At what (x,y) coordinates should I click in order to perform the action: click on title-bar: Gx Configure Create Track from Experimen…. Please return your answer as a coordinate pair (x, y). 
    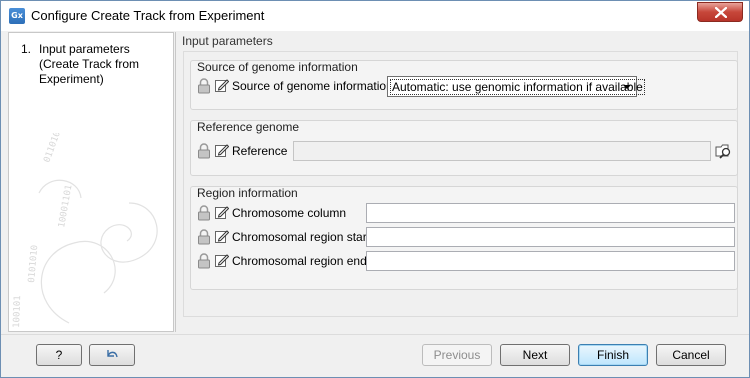
    Looking at the image, I should click on (375, 16).